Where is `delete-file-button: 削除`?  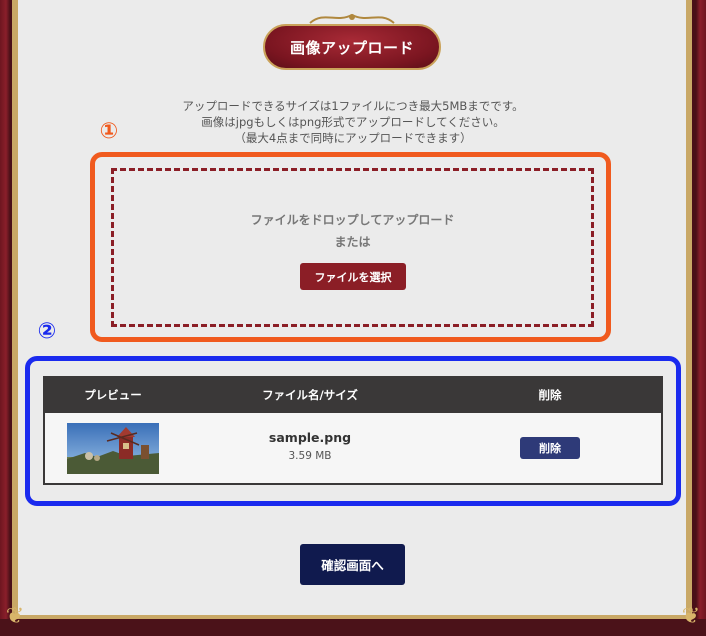 delete-file-button: 削除 is located at coordinates (550, 448).